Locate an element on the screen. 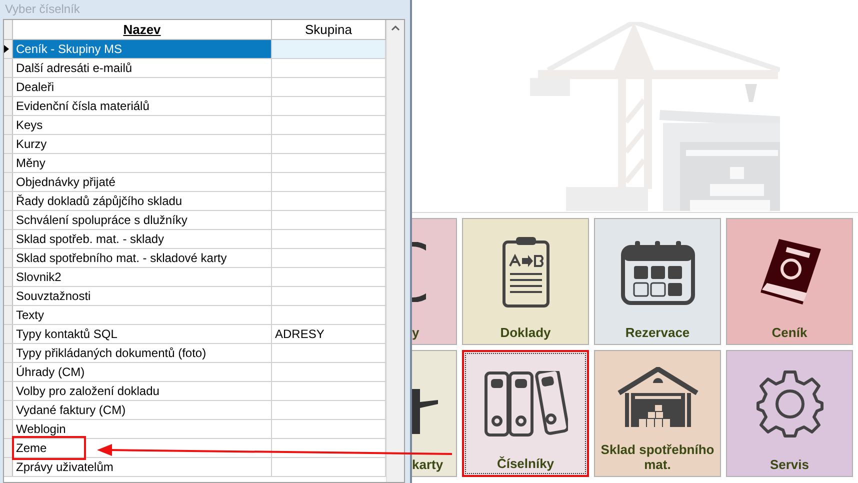 The image size is (858, 483). table-cell: Řady dokladů zápůjčího skladu is located at coordinates (142, 201).